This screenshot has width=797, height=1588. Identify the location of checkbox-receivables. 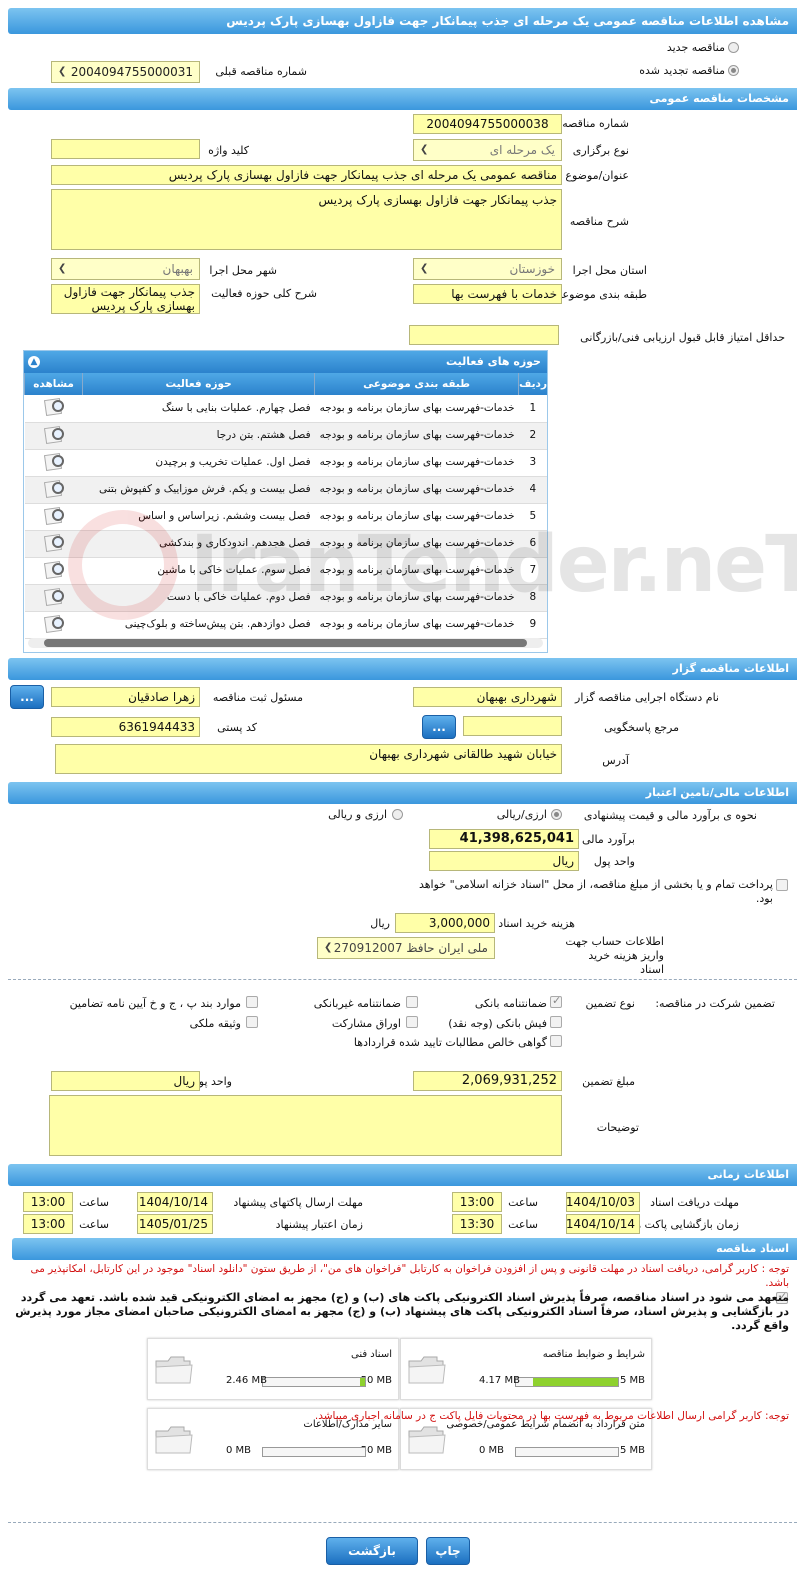
(556, 1041).